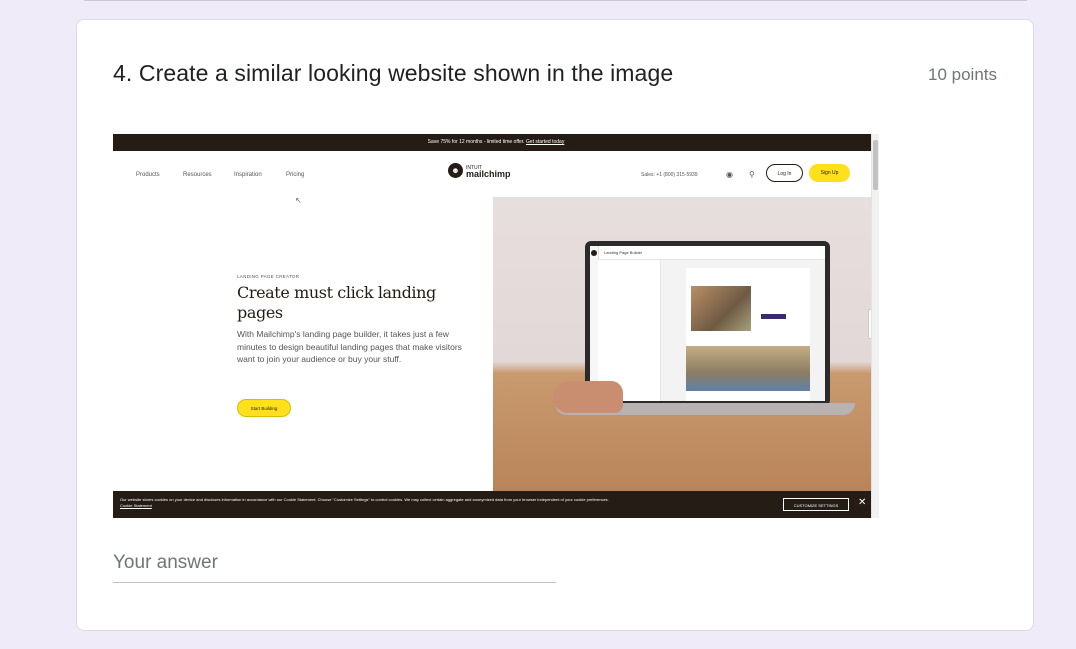 Image resolution: width=1076 pixels, height=649 pixels. I want to click on builder-canvas, so click(743, 330).